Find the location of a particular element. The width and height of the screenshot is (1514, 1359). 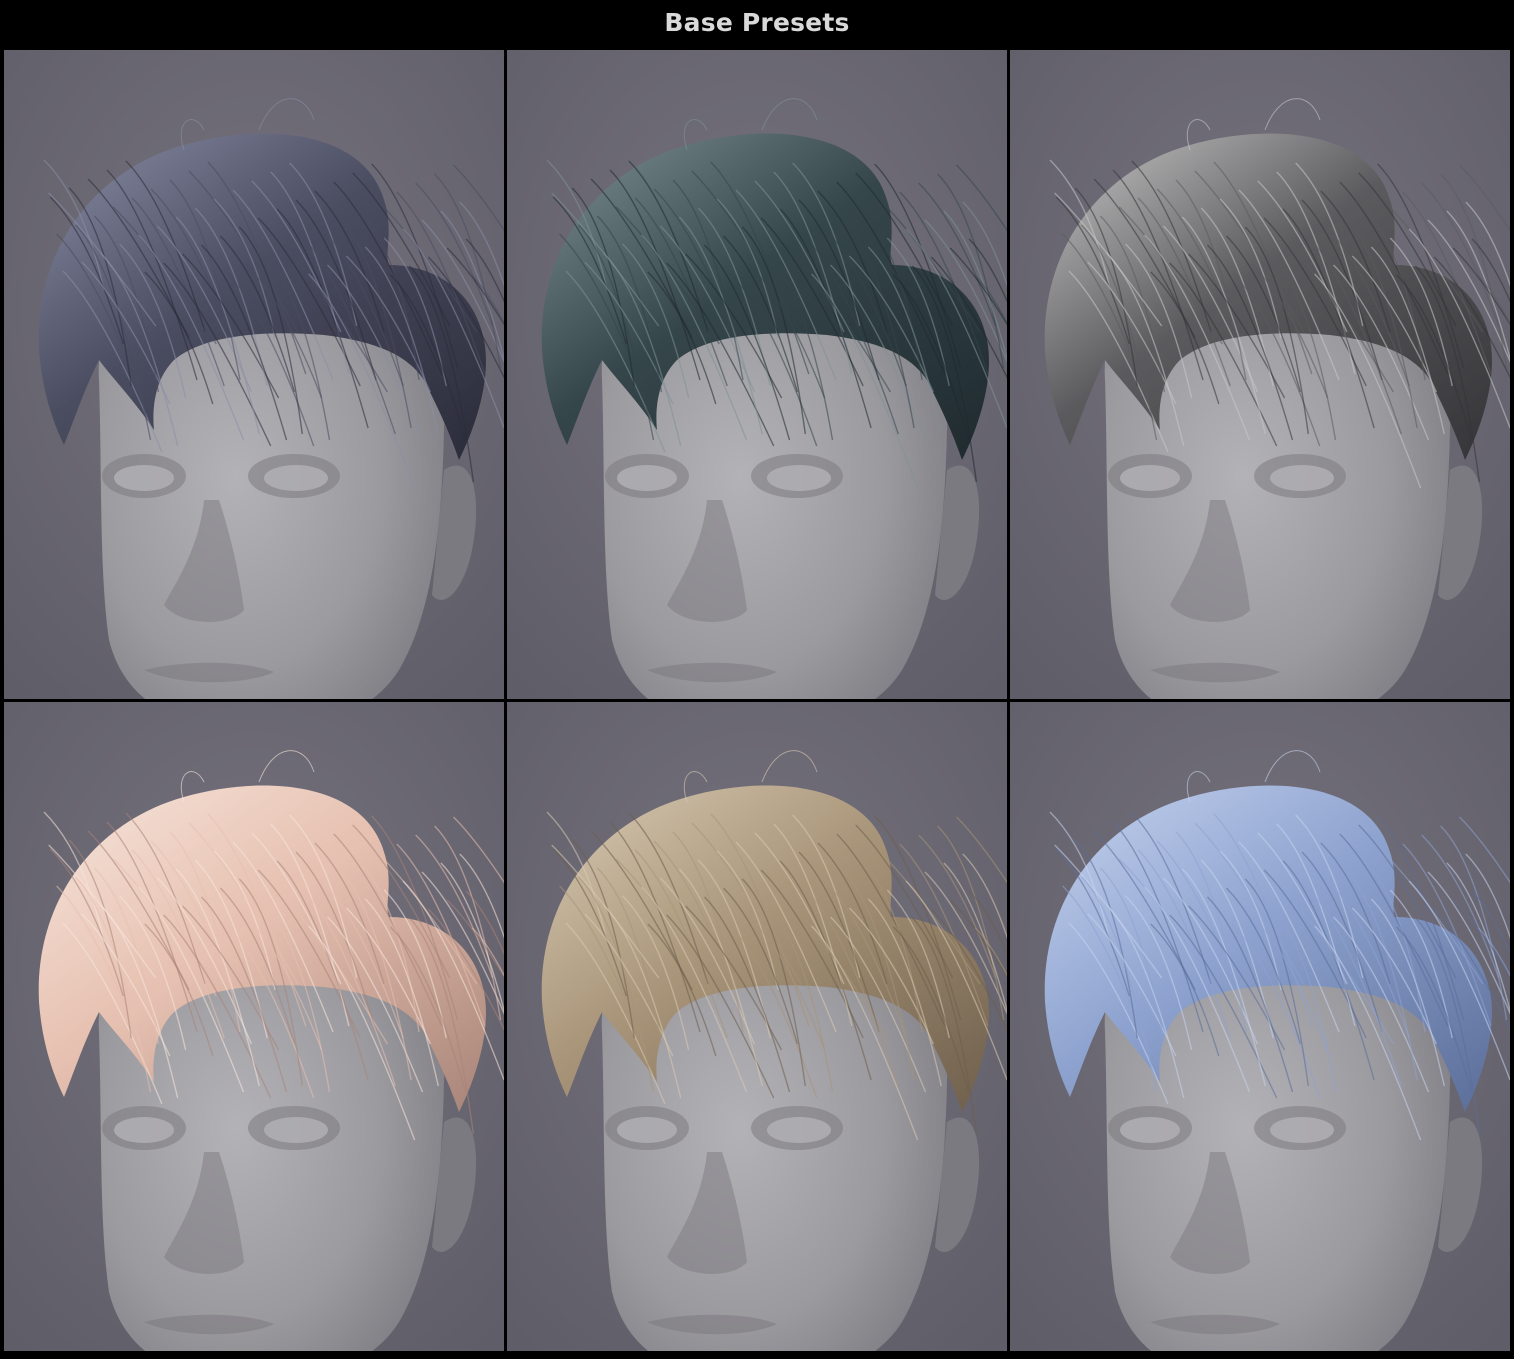

page-title: Base Presets is located at coordinates (757, 22).